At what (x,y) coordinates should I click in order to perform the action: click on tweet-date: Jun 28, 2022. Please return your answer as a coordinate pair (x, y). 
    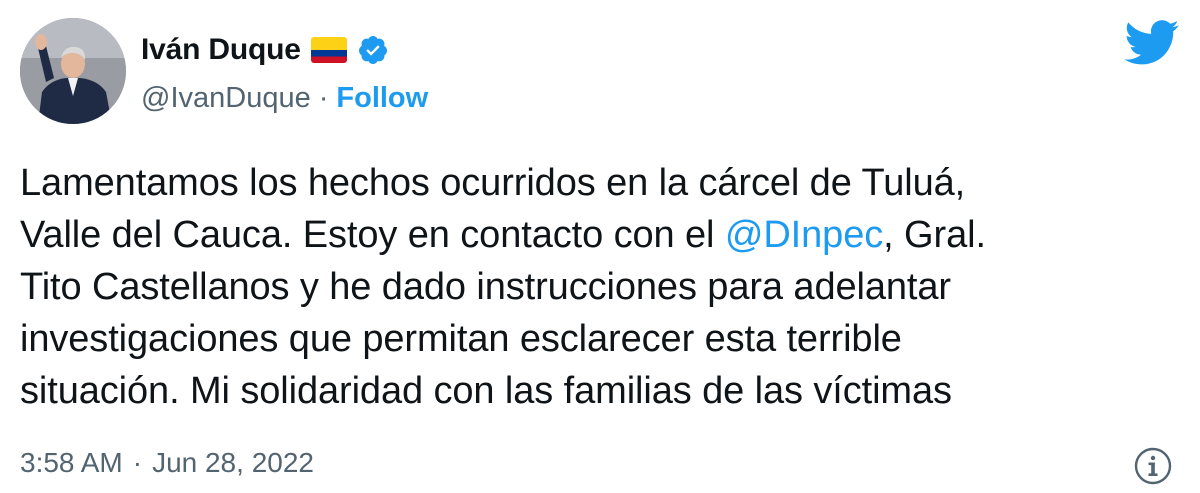
    Looking at the image, I should click on (233, 462).